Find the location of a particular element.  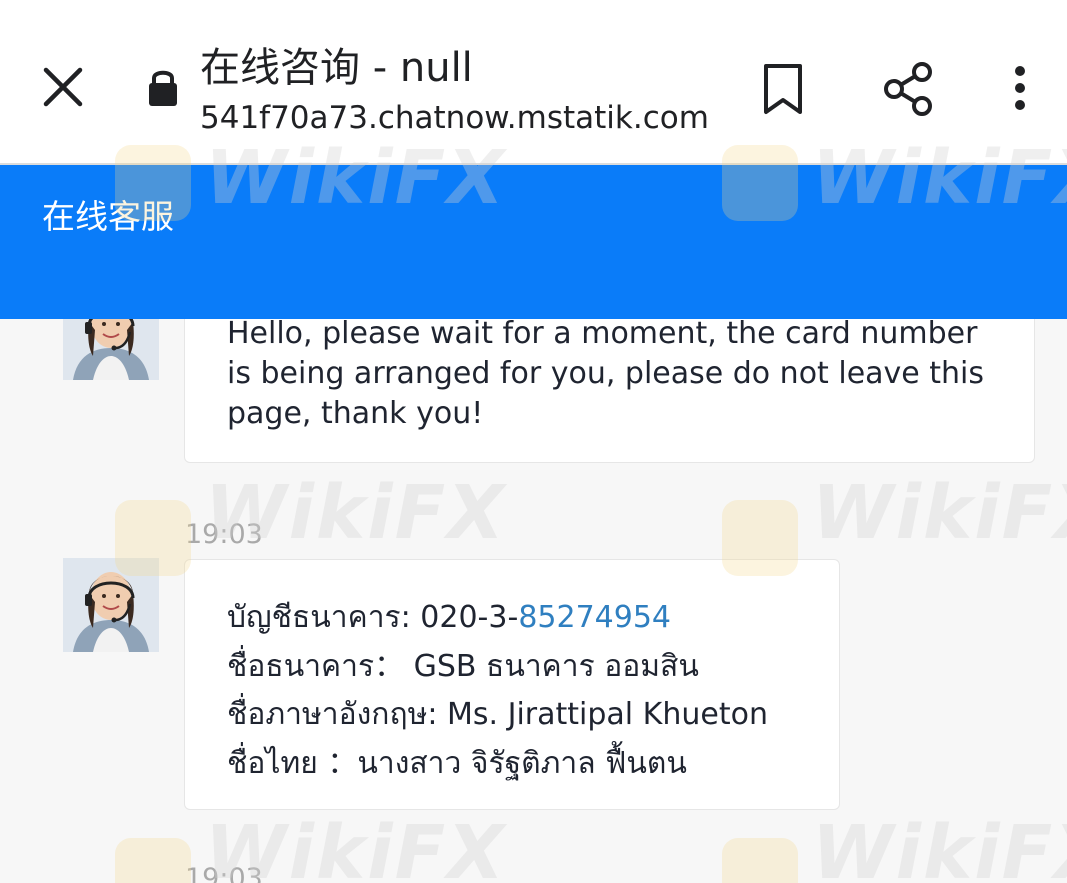

agent-avatar is located at coordinates (111, 605).